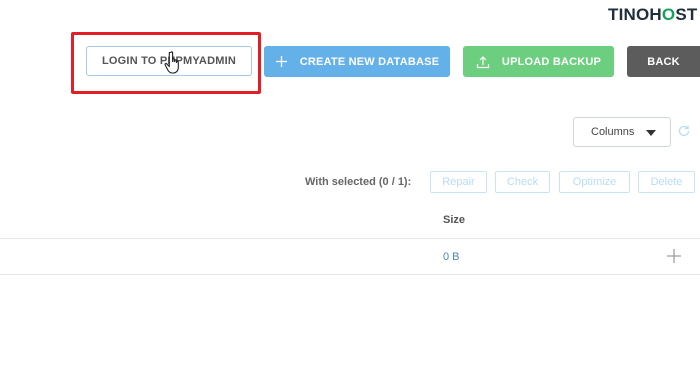  I want to click on brand-logo: TINO H O ST, so click(652, 15).